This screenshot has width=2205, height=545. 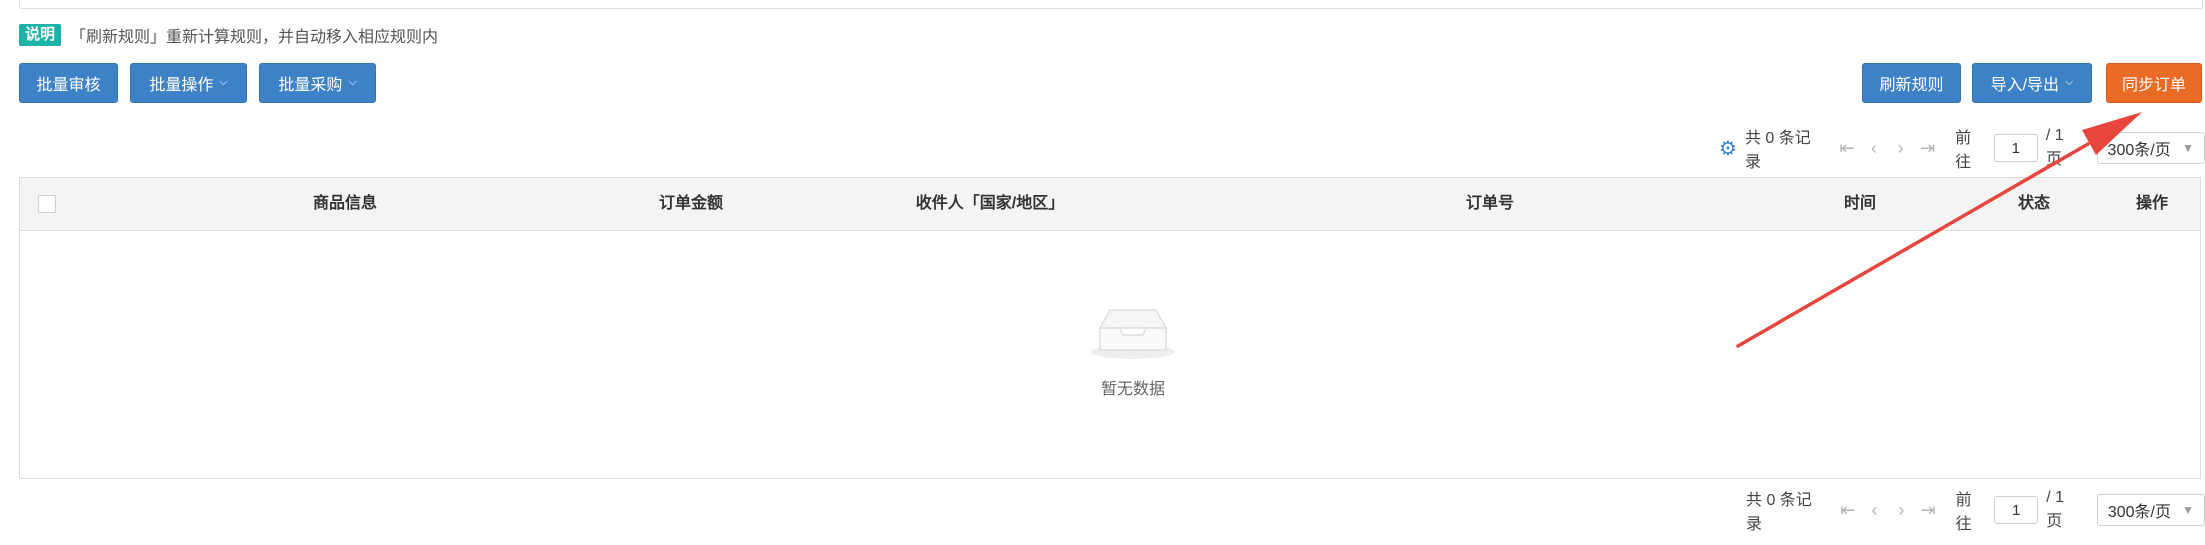 I want to click on batch-purchase-label: 批量采购, so click(x=310, y=85).